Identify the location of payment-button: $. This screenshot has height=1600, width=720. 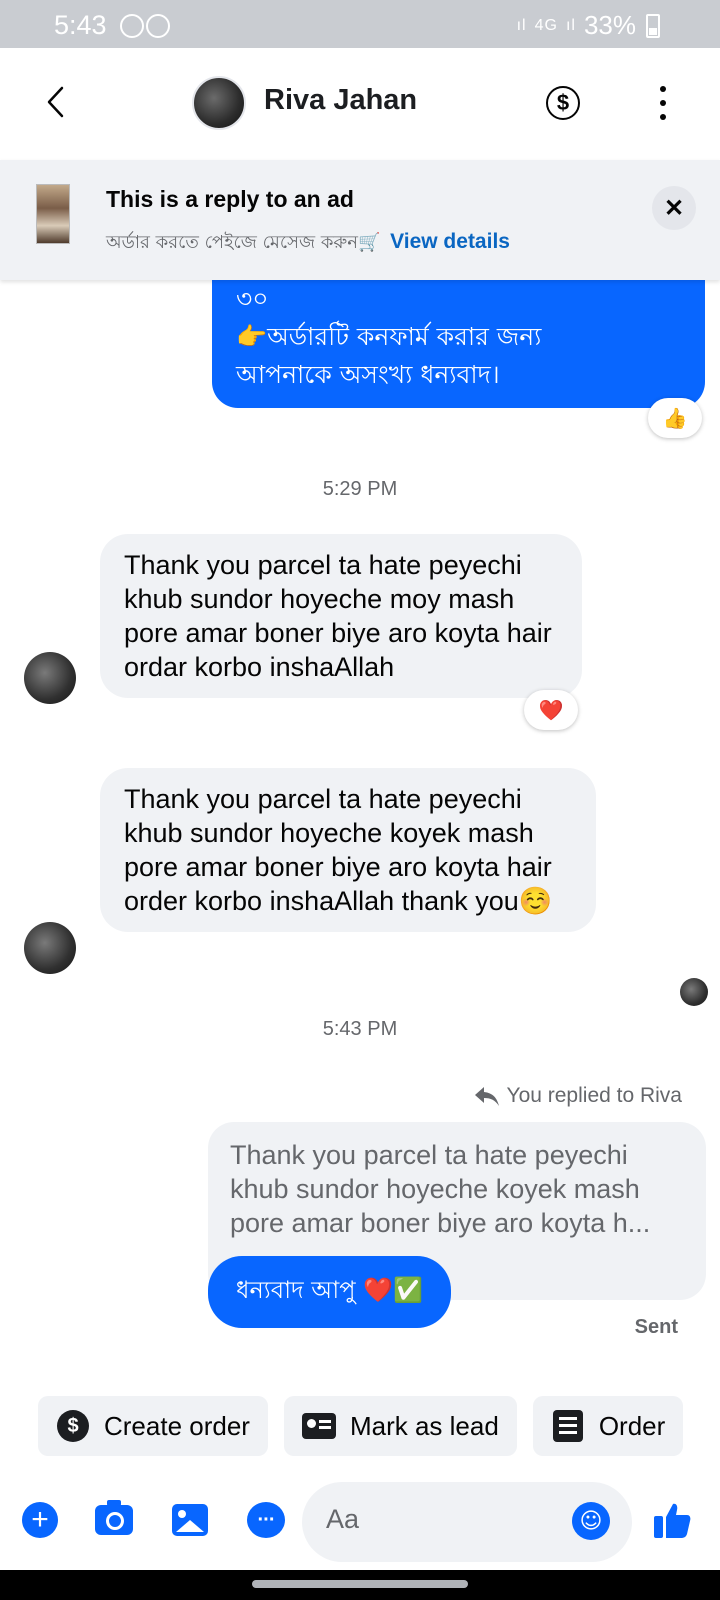
(563, 103).